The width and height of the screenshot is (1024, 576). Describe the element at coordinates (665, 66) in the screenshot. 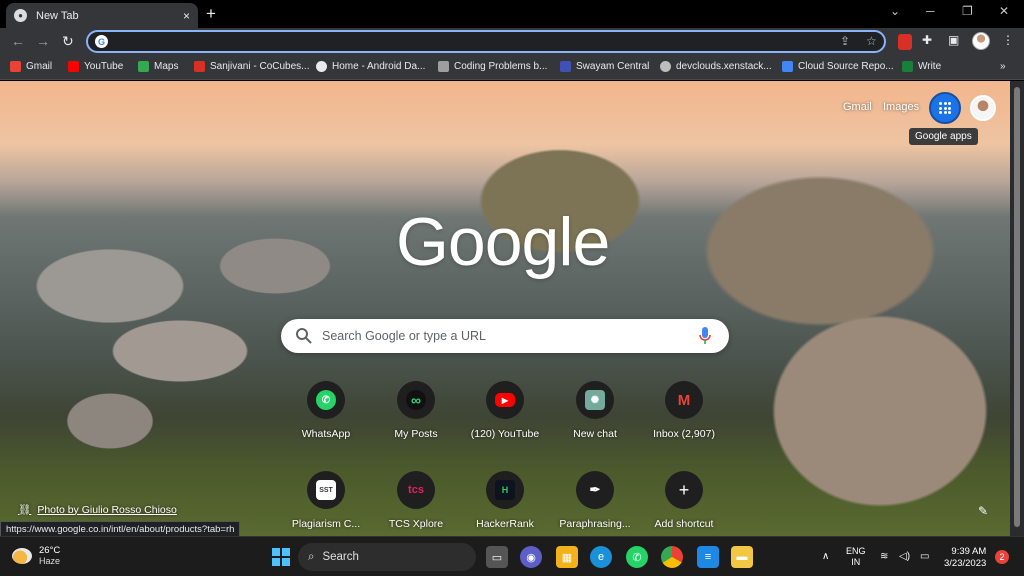

I see `globe-icon` at that location.